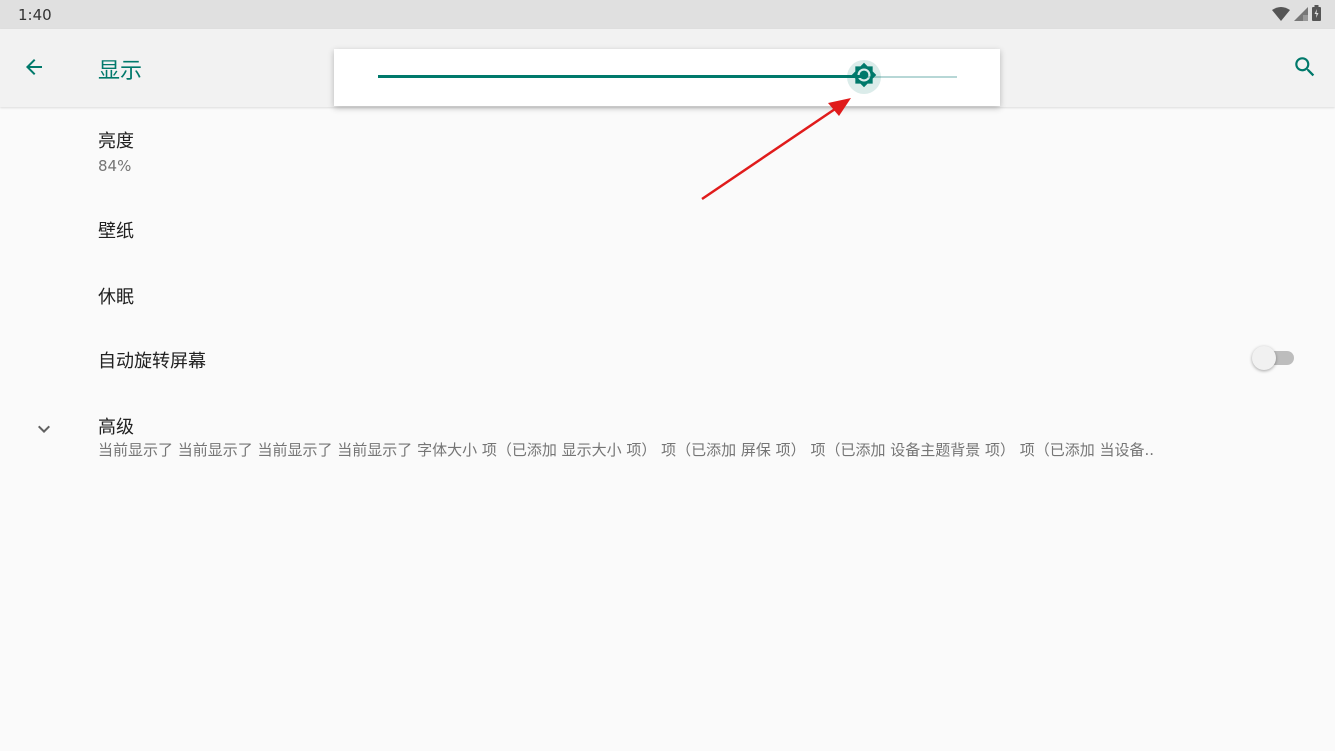 This screenshot has height=751, width=1335. I want to click on setting-title-wallpaper: 壁纸, so click(116, 231).